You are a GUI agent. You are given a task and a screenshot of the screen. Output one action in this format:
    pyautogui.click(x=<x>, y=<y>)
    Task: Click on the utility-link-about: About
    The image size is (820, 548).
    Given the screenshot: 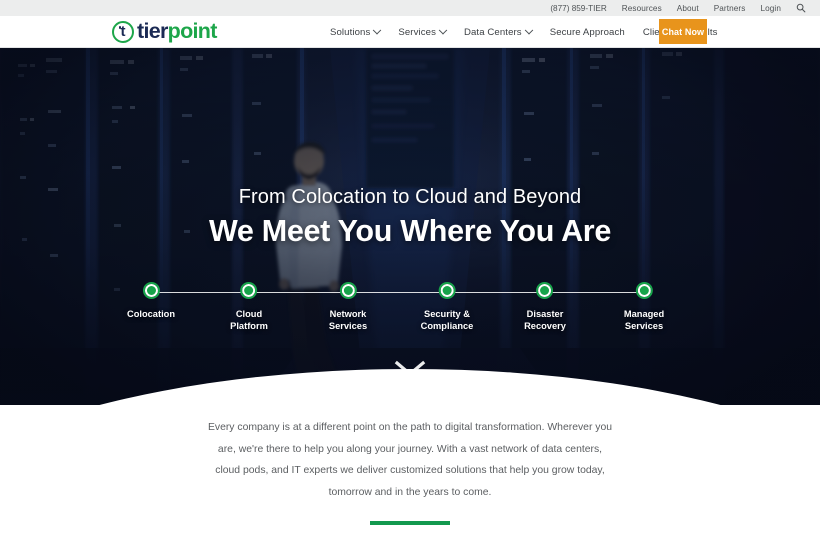 What is the action you would take?
    pyautogui.click(x=688, y=8)
    